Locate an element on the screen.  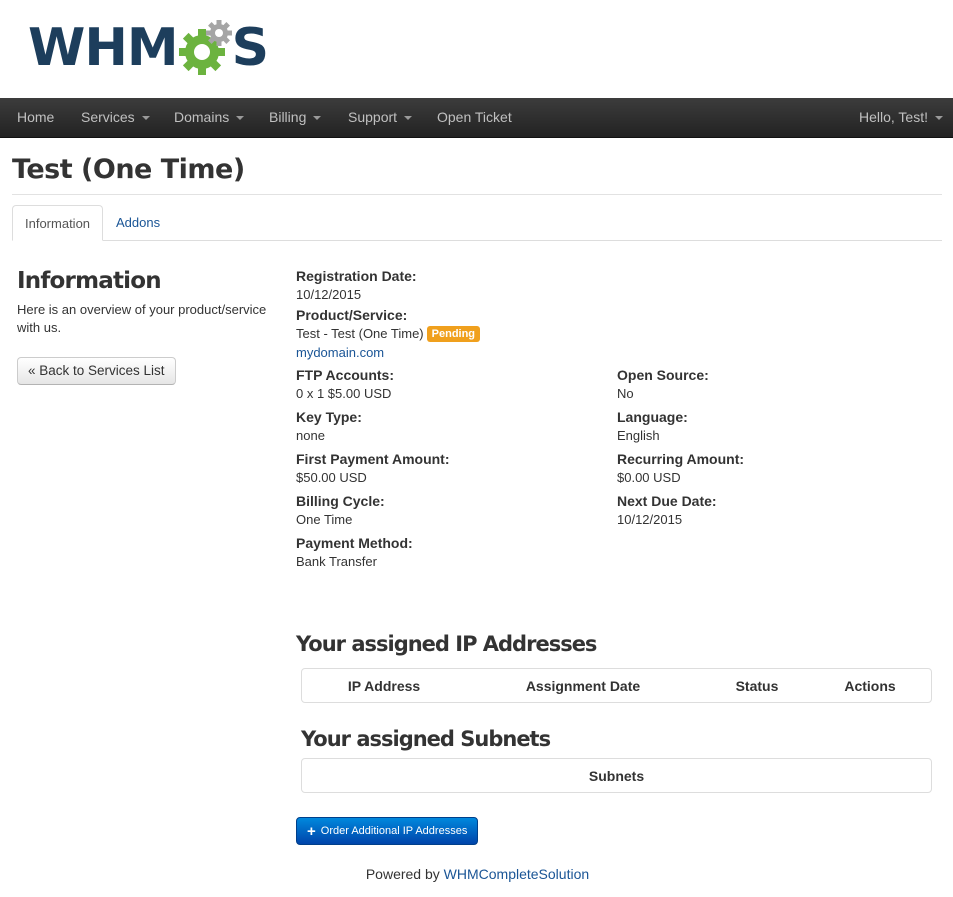
footer: Powered by WHMCompleteSolution is located at coordinates (476, 874).